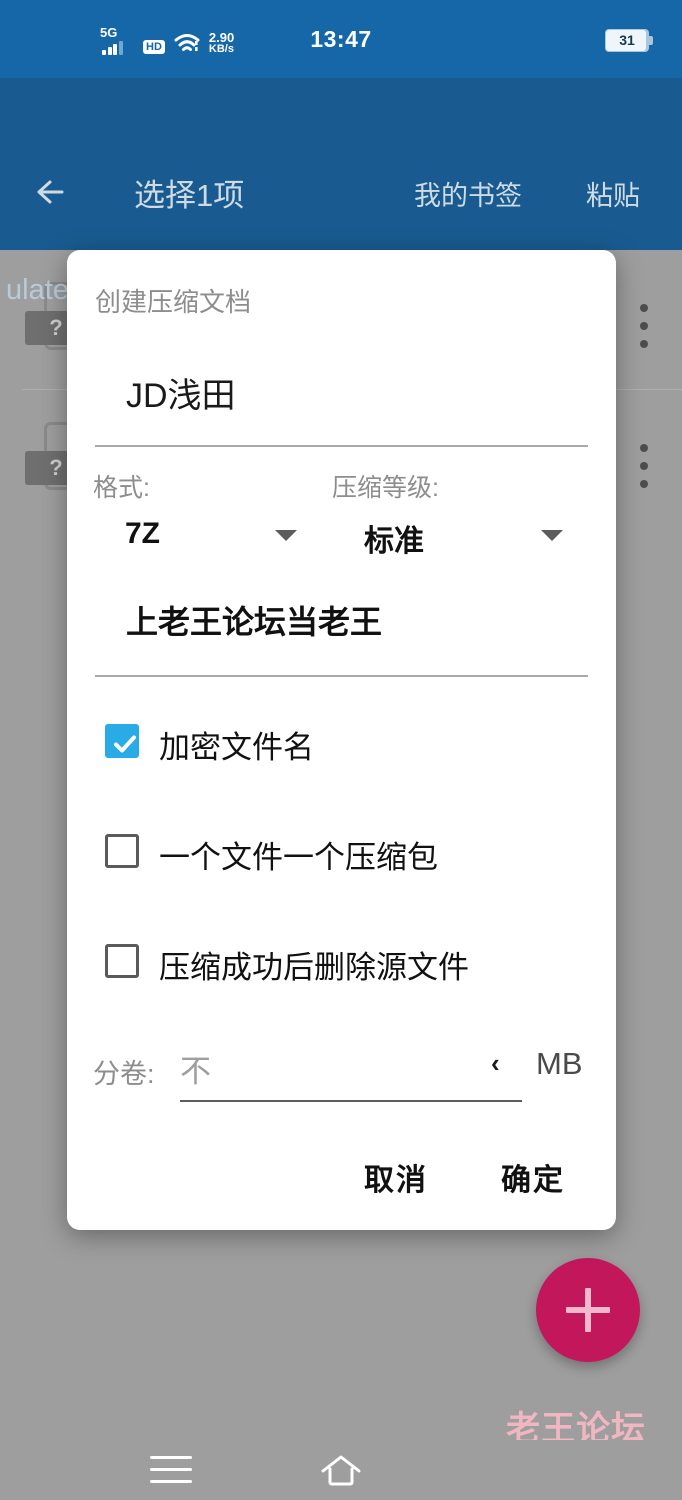  Describe the element at coordinates (396, 1177) in the screenshot. I see `cancel-button: 取消` at that location.